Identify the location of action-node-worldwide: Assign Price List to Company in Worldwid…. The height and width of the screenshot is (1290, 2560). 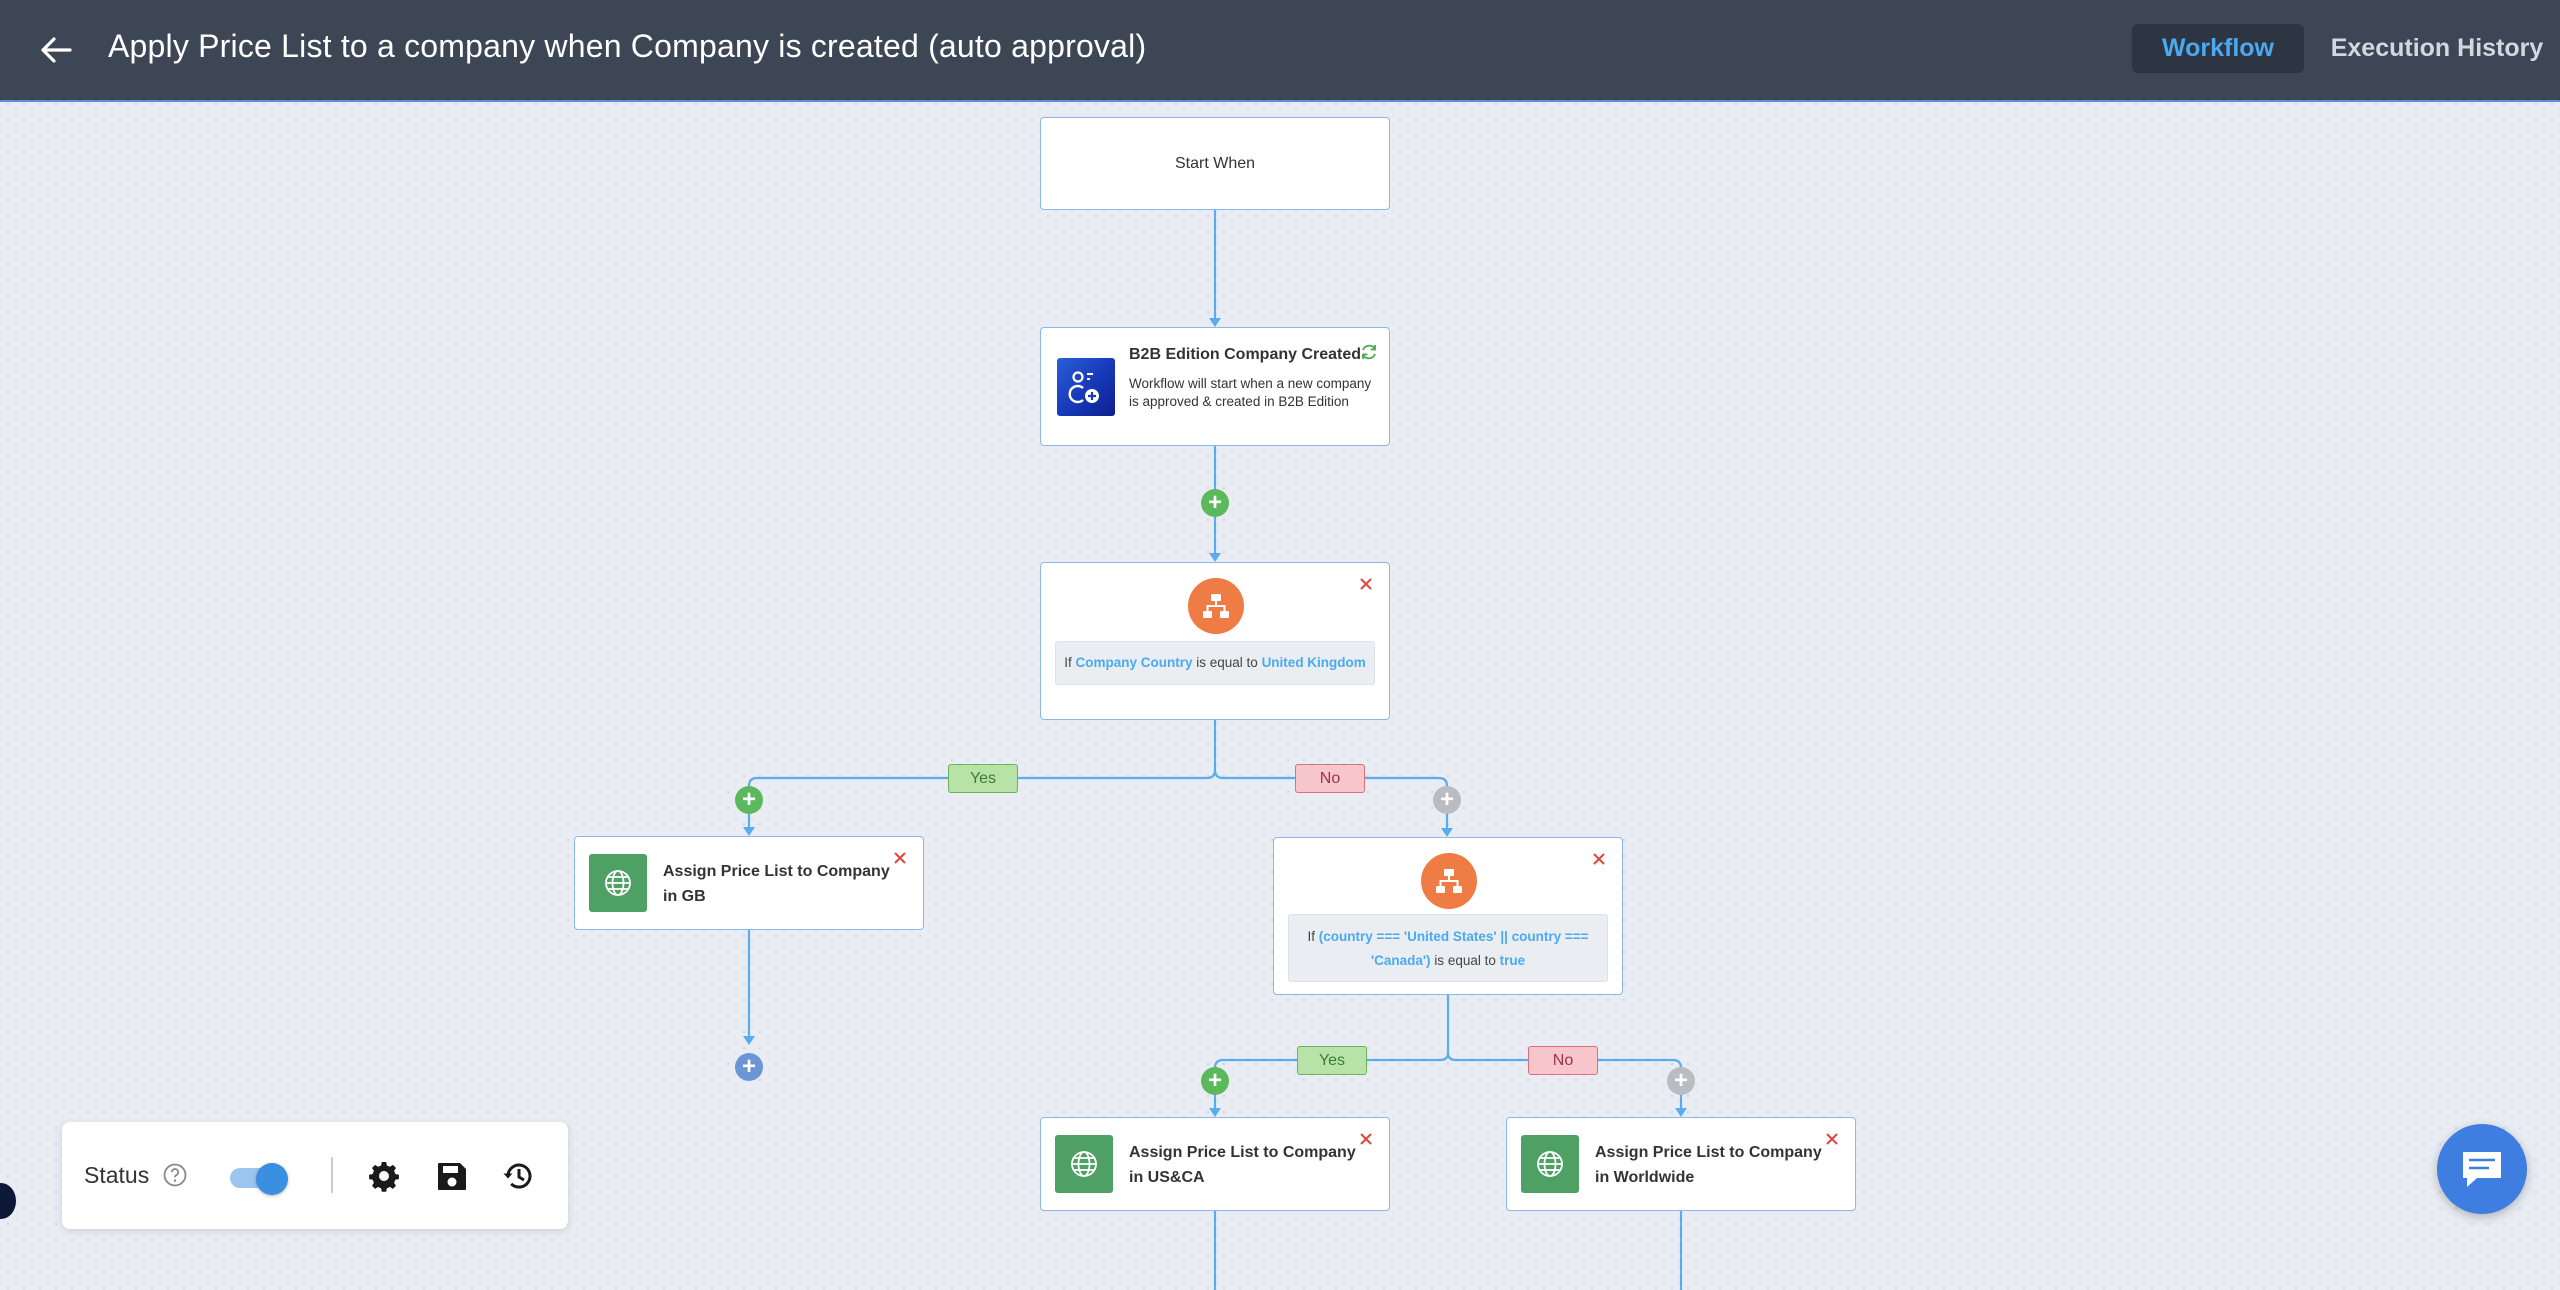
(1681, 1164).